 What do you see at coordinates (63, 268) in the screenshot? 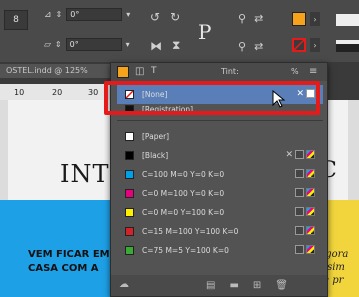
I see `blue-text-line: CASA COM A` at bounding box center [63, 268].